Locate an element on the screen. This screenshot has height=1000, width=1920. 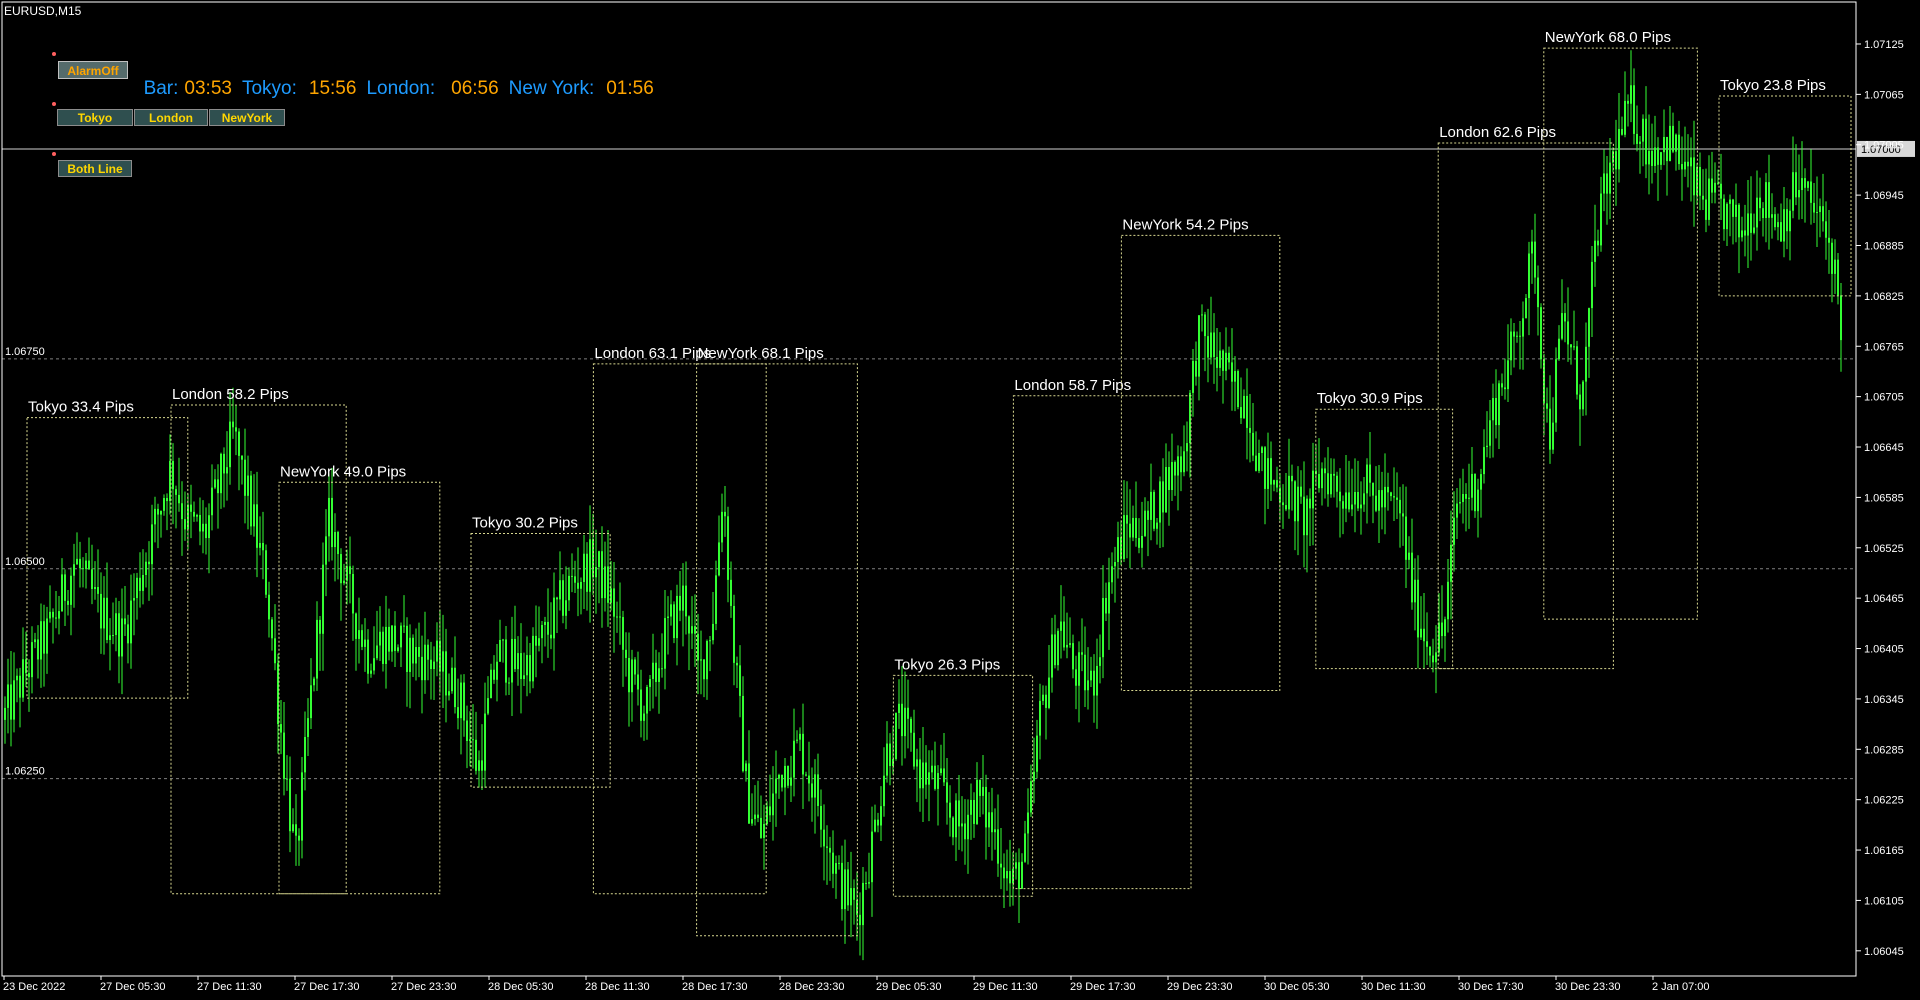
level-label: 1.06500 is located at coordinates (25, 562).